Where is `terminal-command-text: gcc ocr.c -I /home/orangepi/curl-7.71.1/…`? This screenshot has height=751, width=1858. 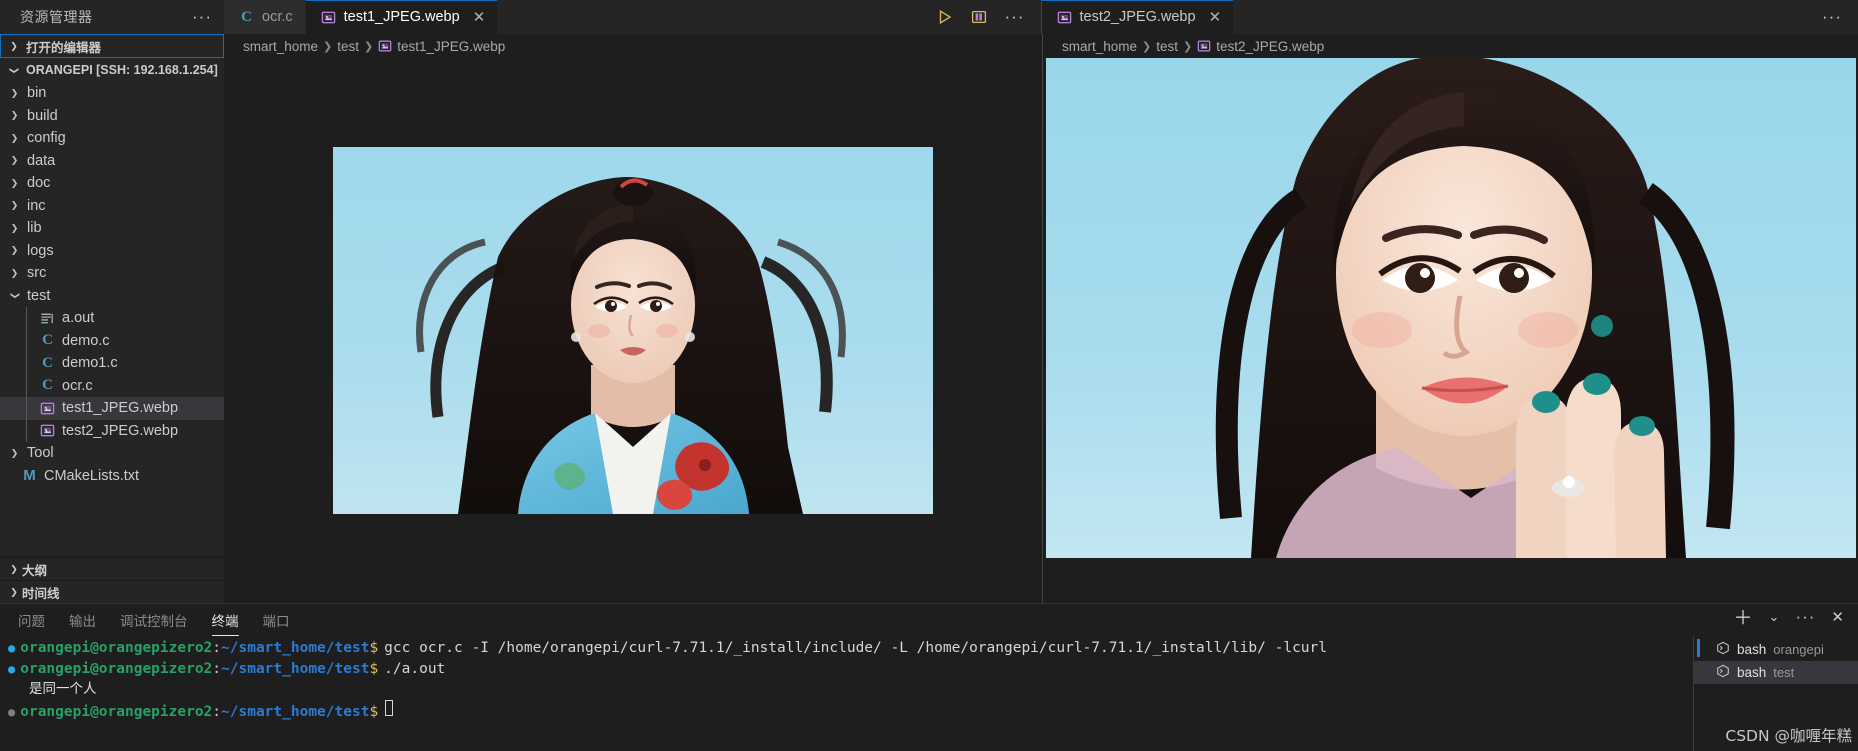
terminal-command-text: gcc ocr.c -I /home/orangepi/curl-7.71.1/… is located at coordinates (855, 648).